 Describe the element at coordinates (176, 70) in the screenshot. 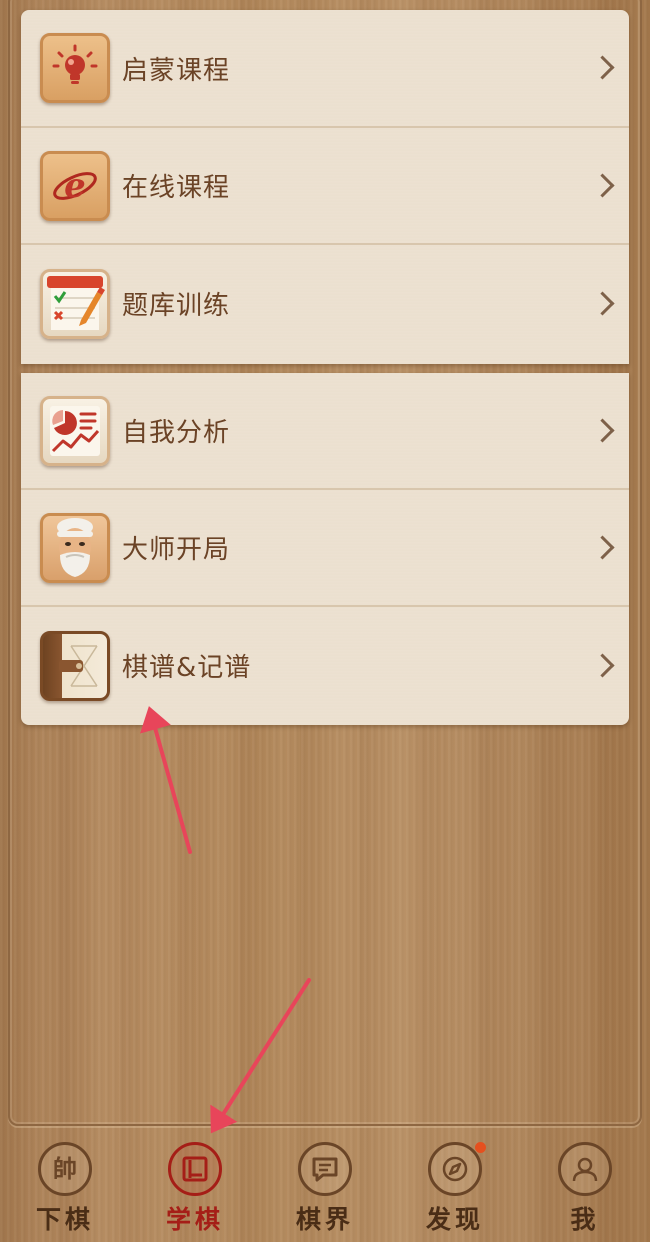

I see `menu-item-label: 启蒙课程` at that location.